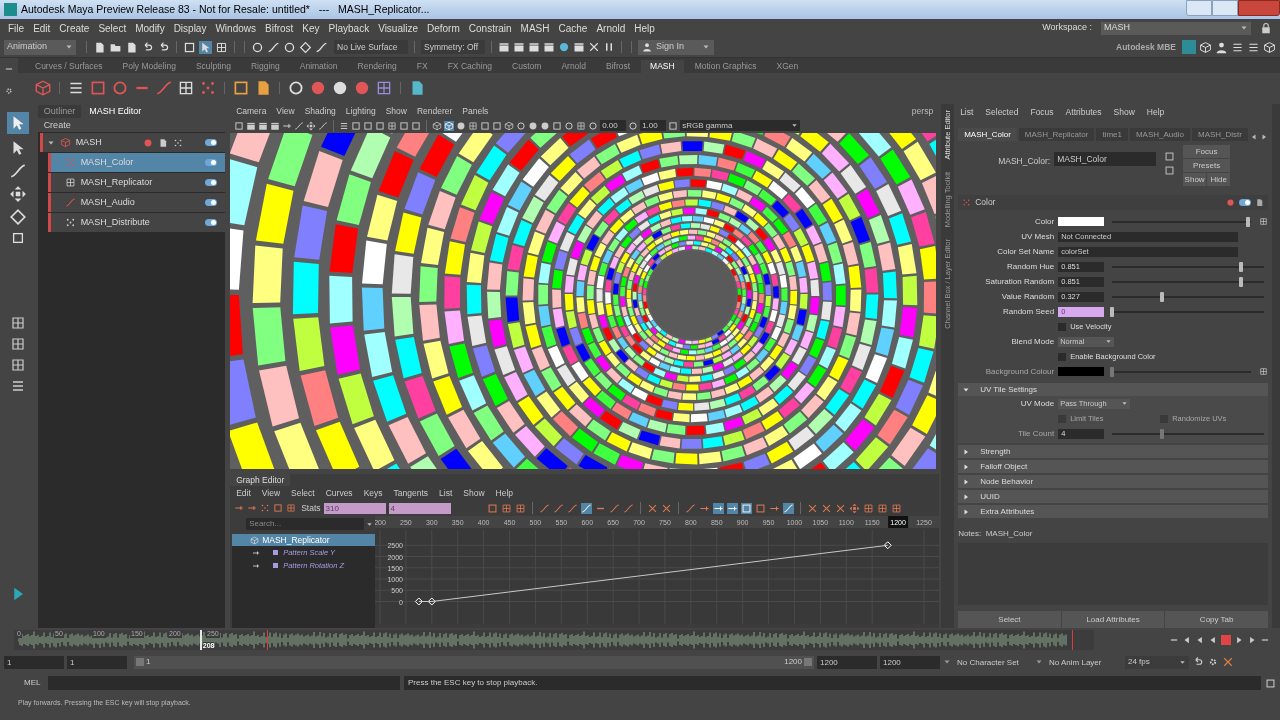  Describe the element at coordinates (16, 28) in the screenshot. I see `menu-item: File` at that location.